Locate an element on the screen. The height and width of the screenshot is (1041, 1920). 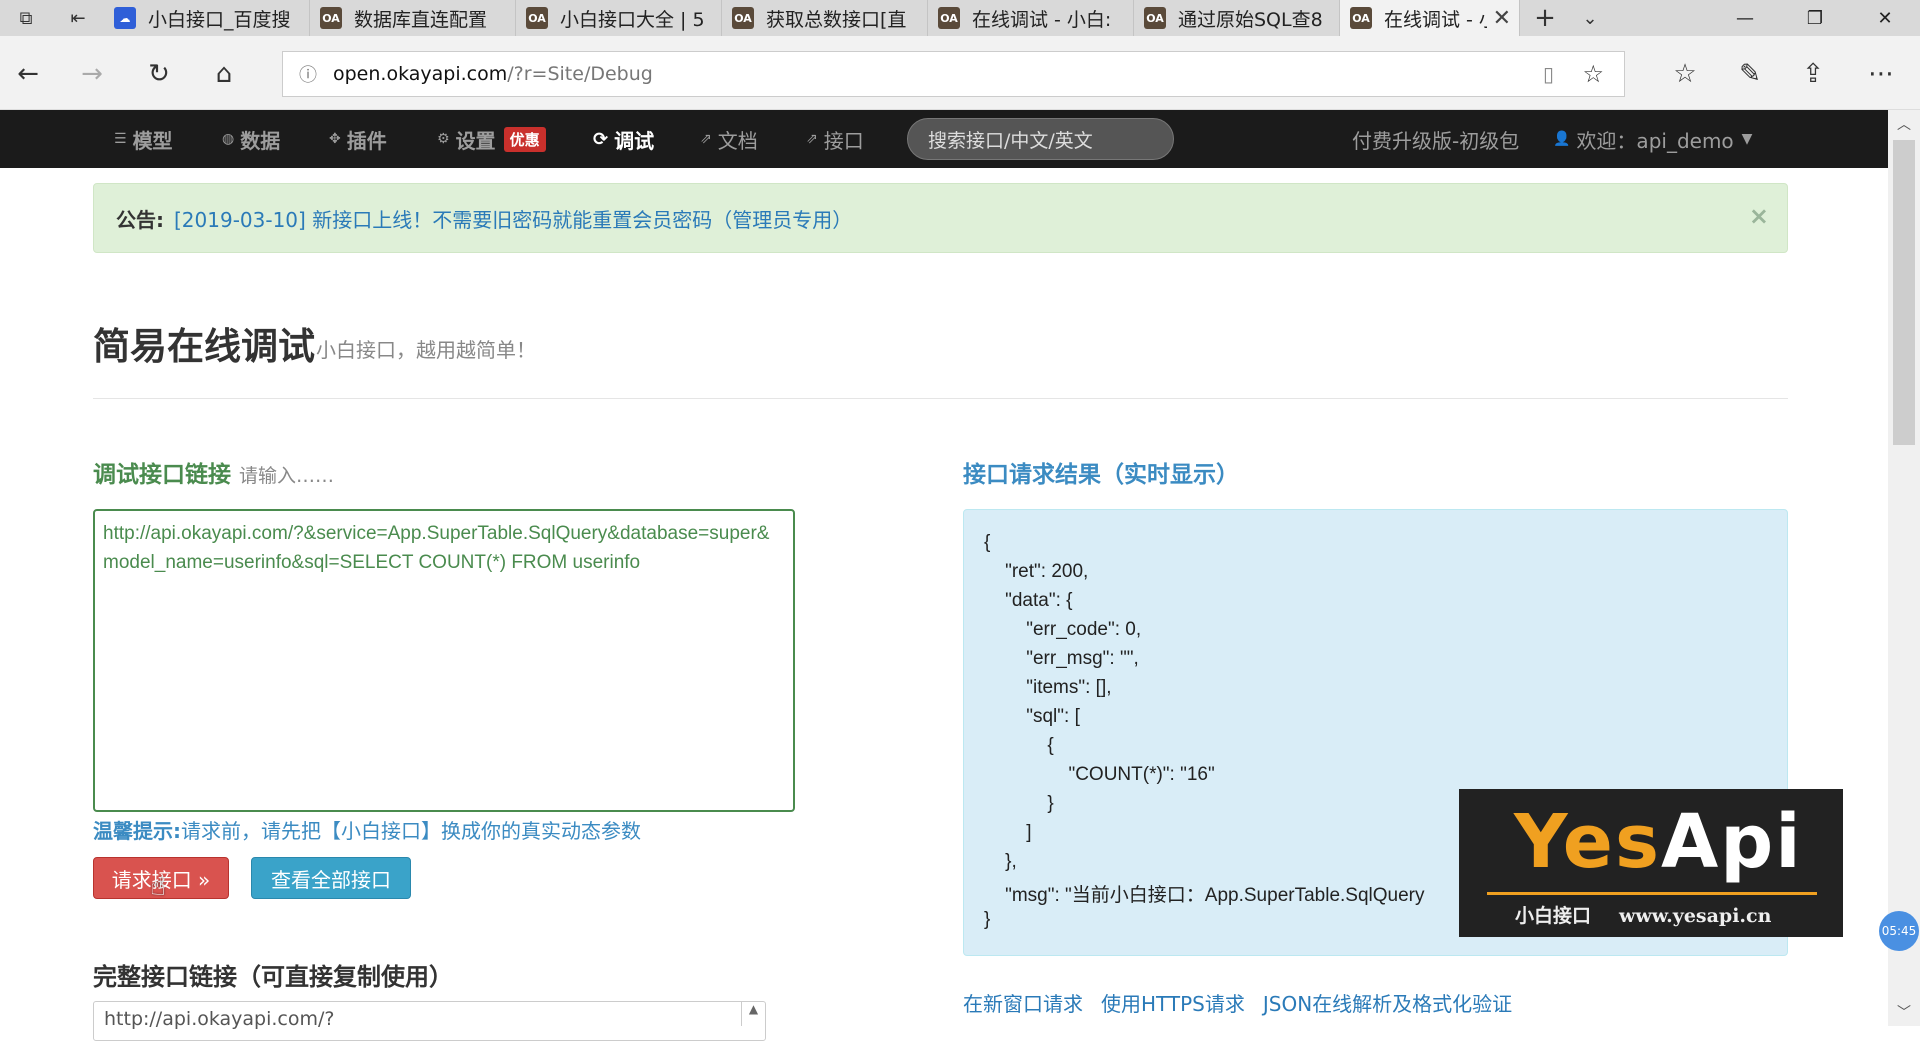
browser-tab: OA 数据库直连配置 is located at coordinates (413, 18).